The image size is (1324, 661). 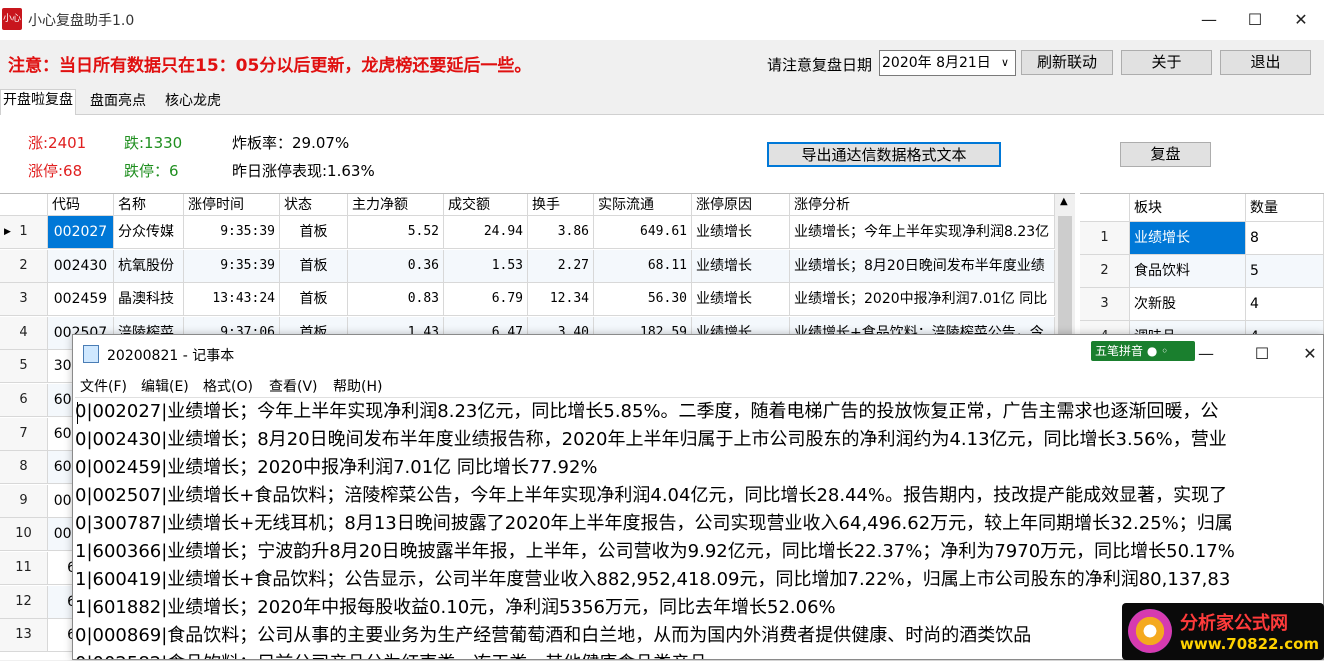 What do you see at coordinates (1265, 62) in the screenshot?
I see `exit-button: 退出` at bounding box center [1265, 62].